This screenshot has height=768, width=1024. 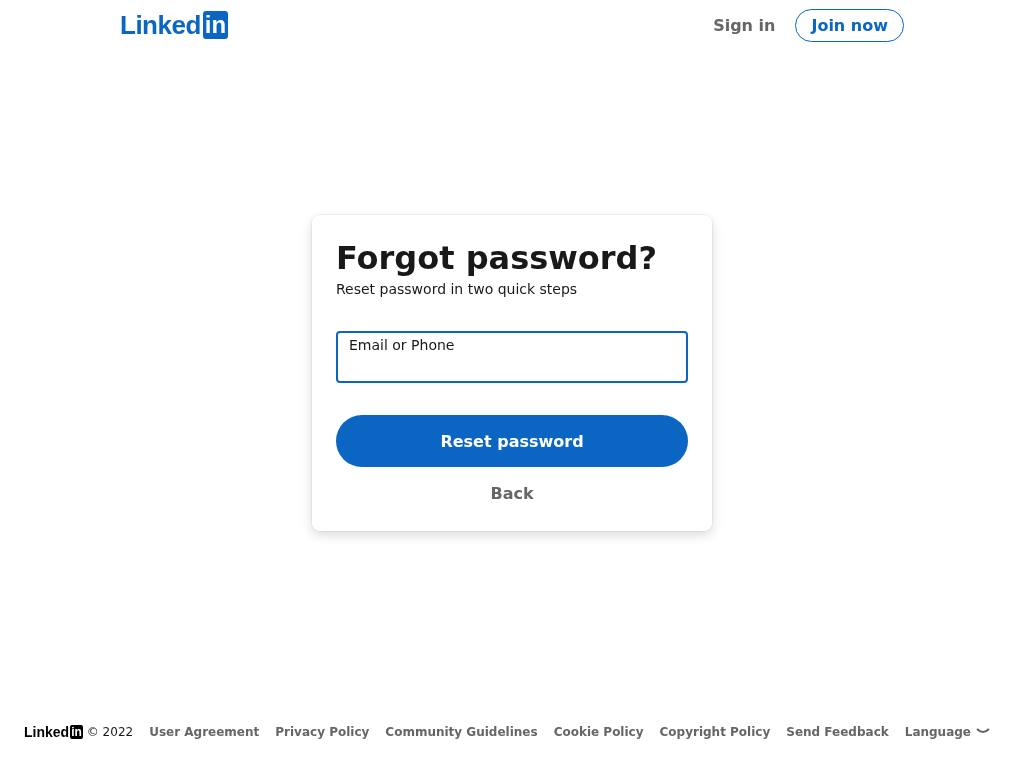 What do you see at coordinates (110, 732) in the screenshot?
I see `copyright-text: © 2022` at bounding box center [110, 732].